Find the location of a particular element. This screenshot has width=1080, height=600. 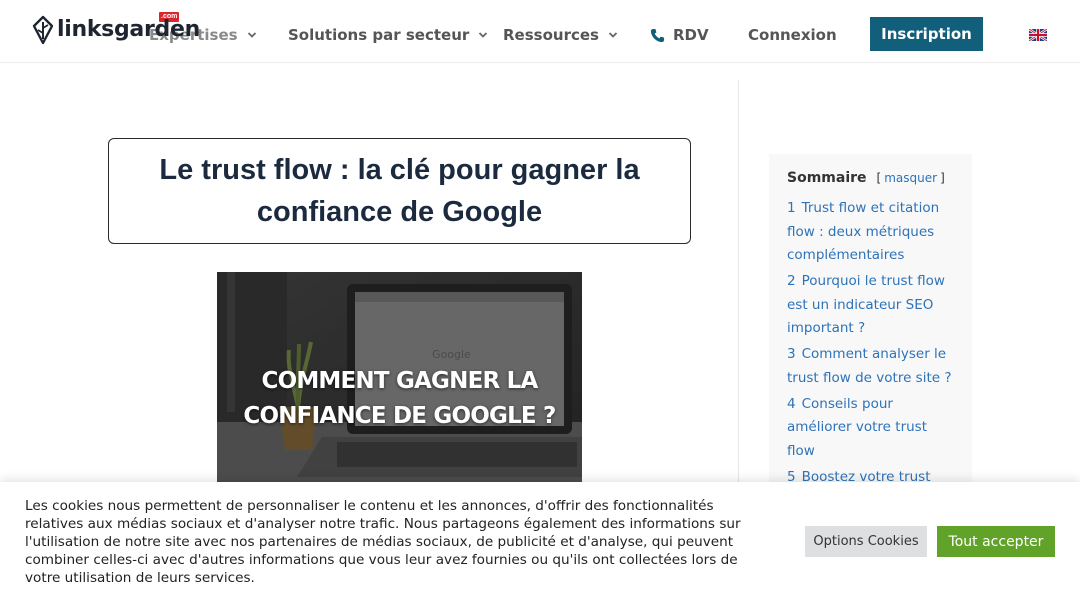

uk-flag-icon is located at coordinates (1038, 35).